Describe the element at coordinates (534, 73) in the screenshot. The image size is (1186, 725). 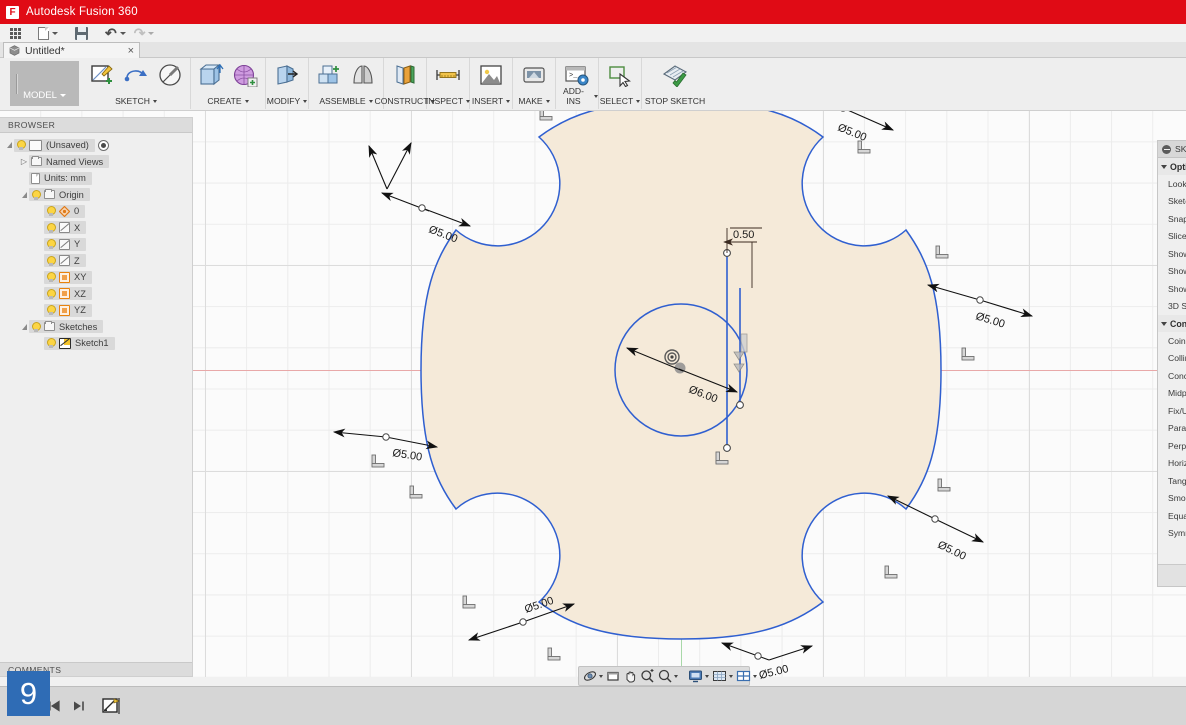
I see `3d-print-button` at that location.